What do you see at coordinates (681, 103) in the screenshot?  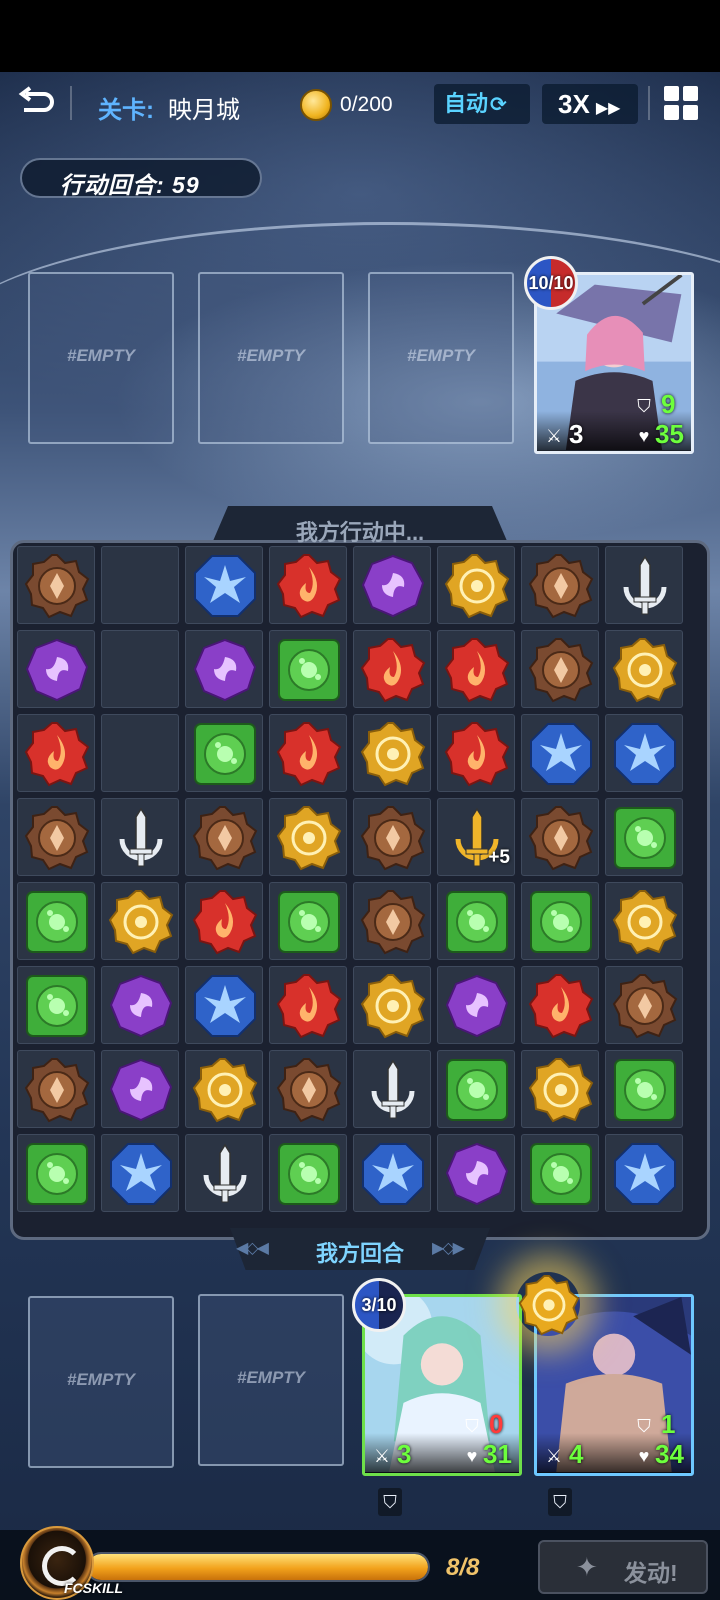 I see `grid-menu-icon` at bounding box center [681, 103].